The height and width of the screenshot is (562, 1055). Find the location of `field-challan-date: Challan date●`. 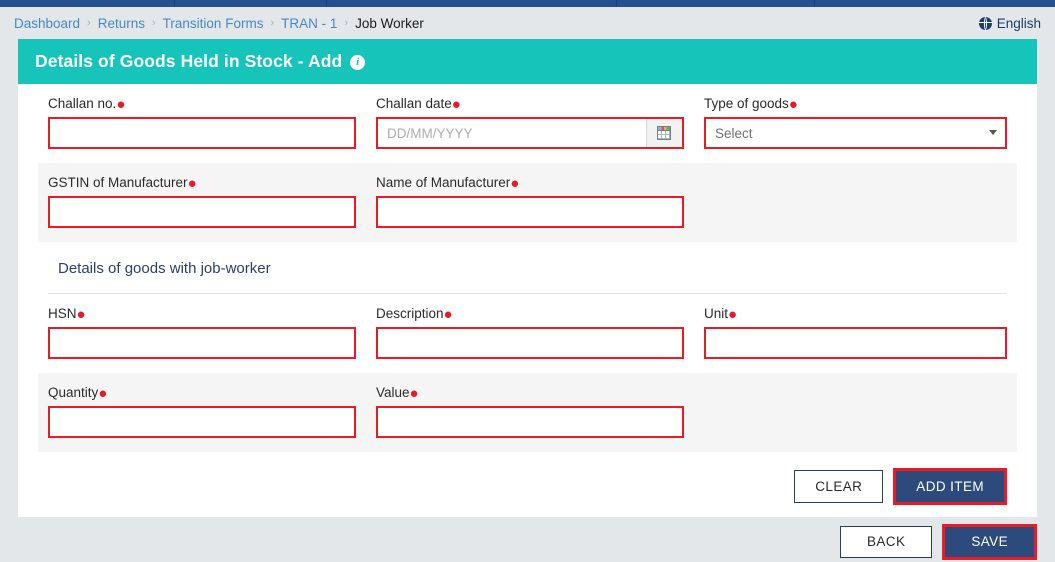

field-challan-date: Challan date● is located at coordinates (530, 122).